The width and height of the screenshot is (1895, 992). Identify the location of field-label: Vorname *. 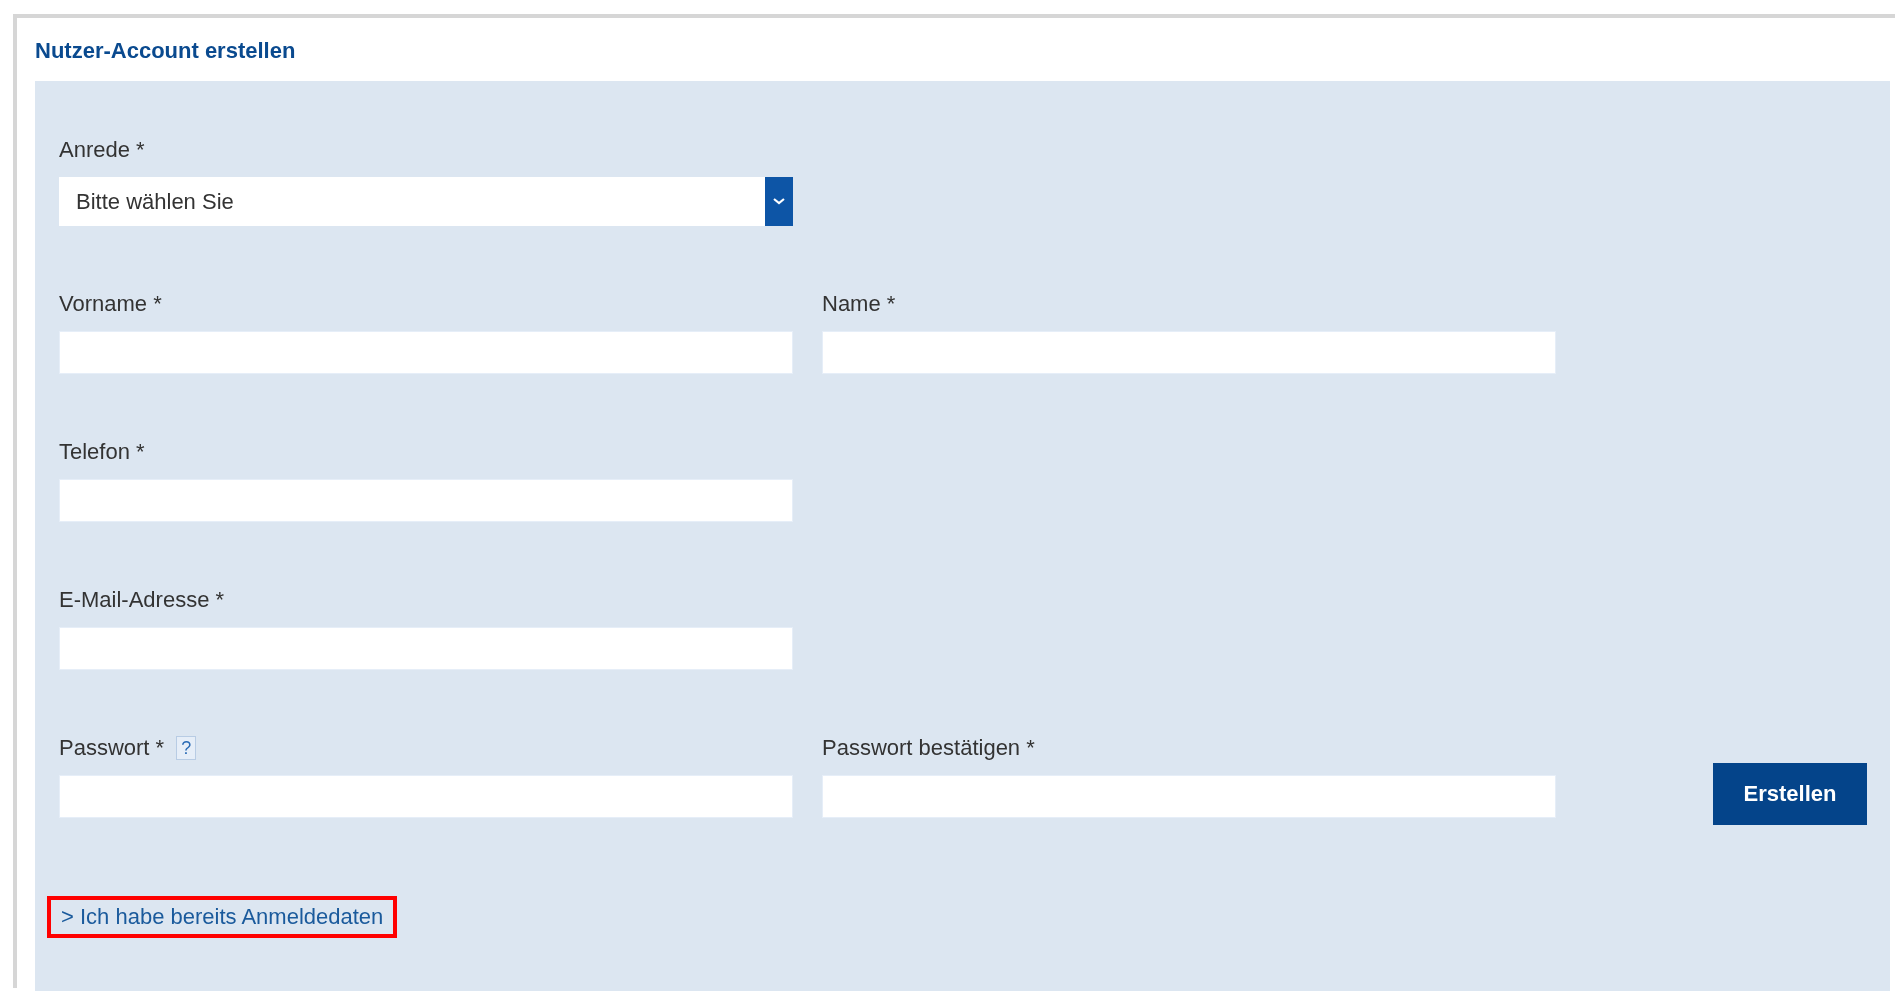
(110, 304).